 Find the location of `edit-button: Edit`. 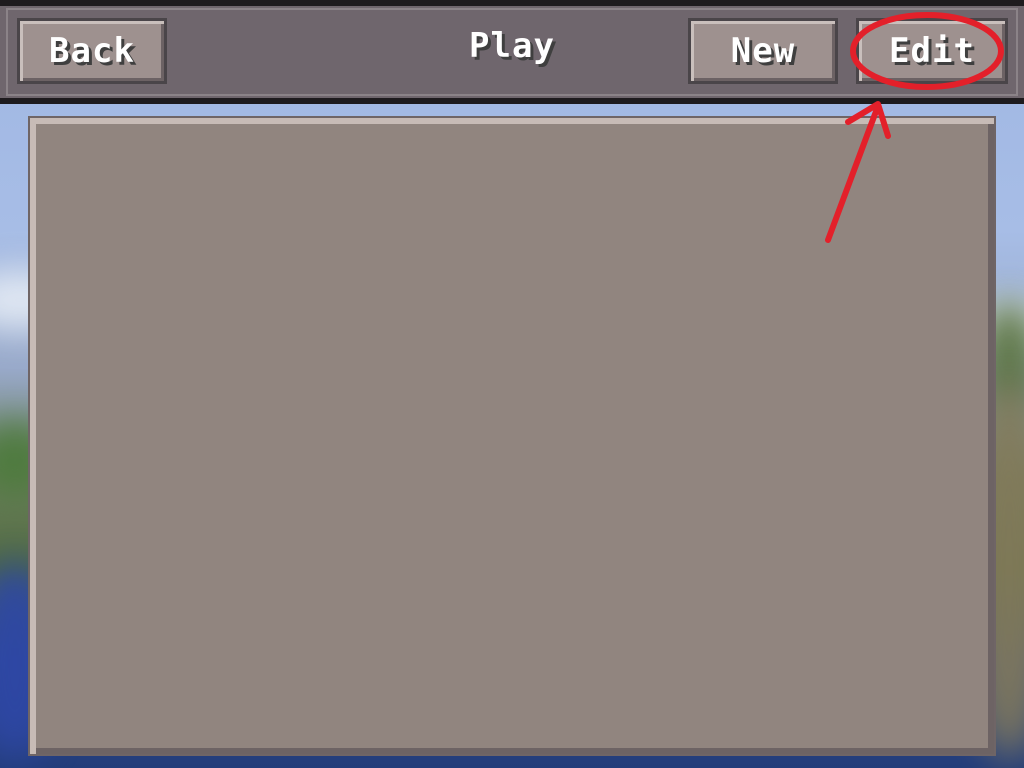

edit-button: Edit is located at coordinates (932, 51).